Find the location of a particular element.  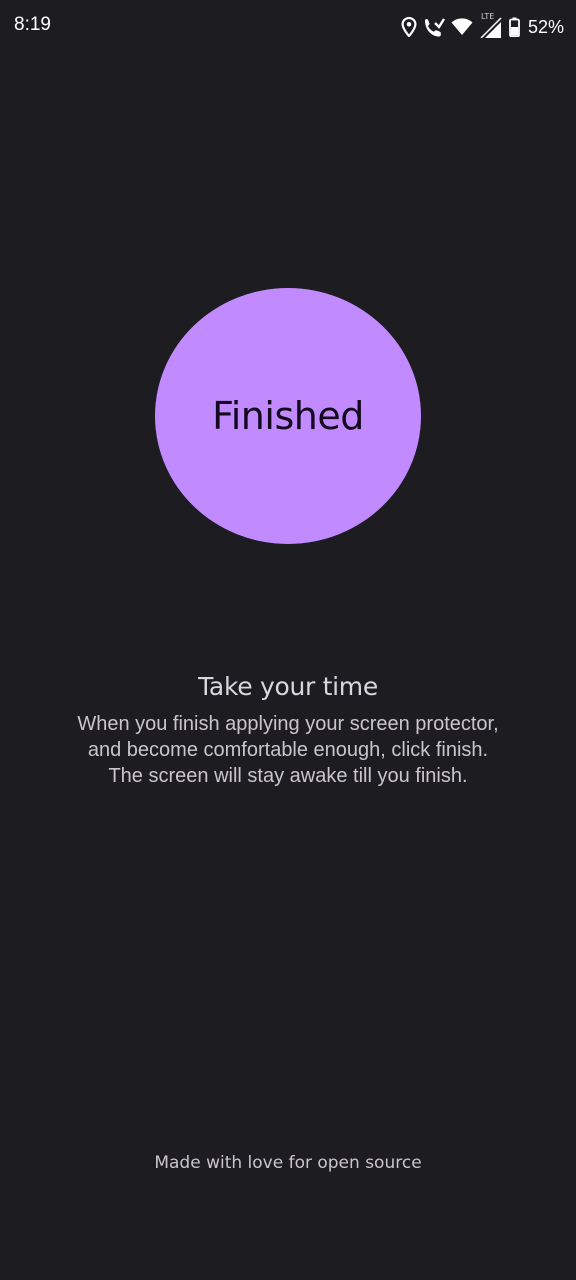

status-icons: LTE 52% is located at coordinates (482, 26).